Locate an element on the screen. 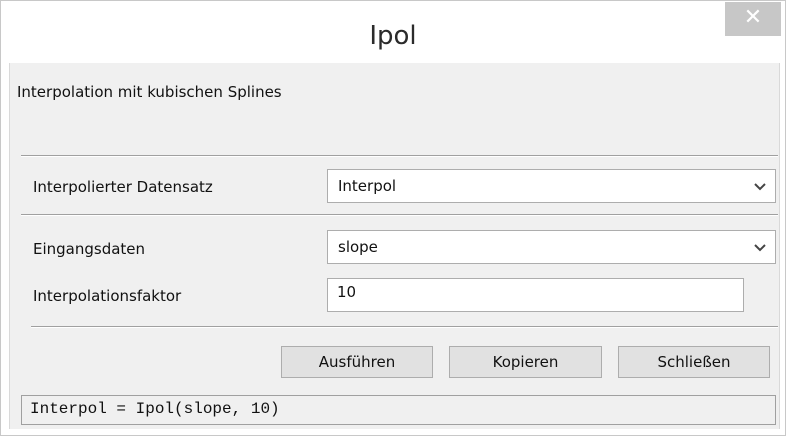  title-bar: Ipol ✕ is located at coordinates (393, 31).